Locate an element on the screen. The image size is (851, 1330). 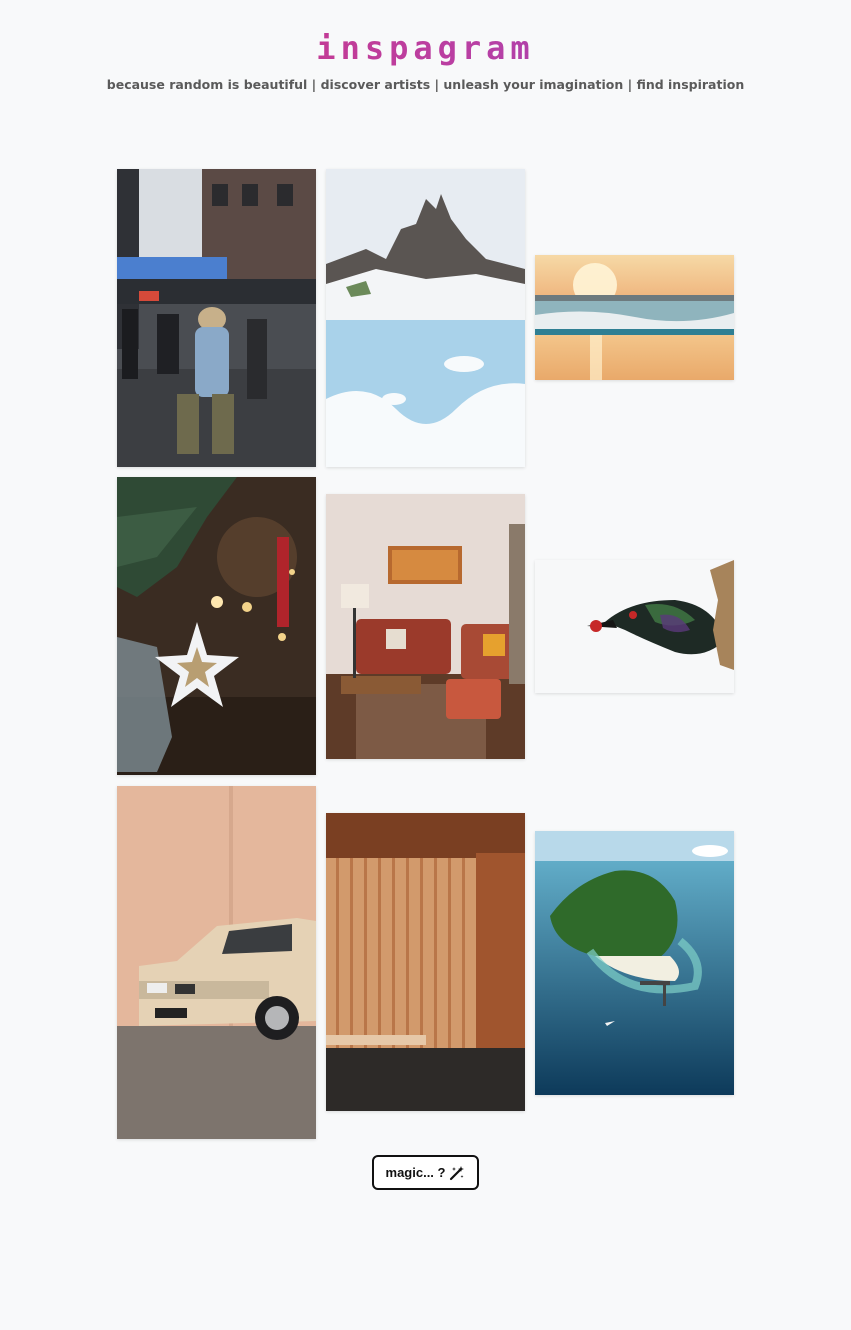
gallery-image-wood-interior is located at coordinates (425, 962).